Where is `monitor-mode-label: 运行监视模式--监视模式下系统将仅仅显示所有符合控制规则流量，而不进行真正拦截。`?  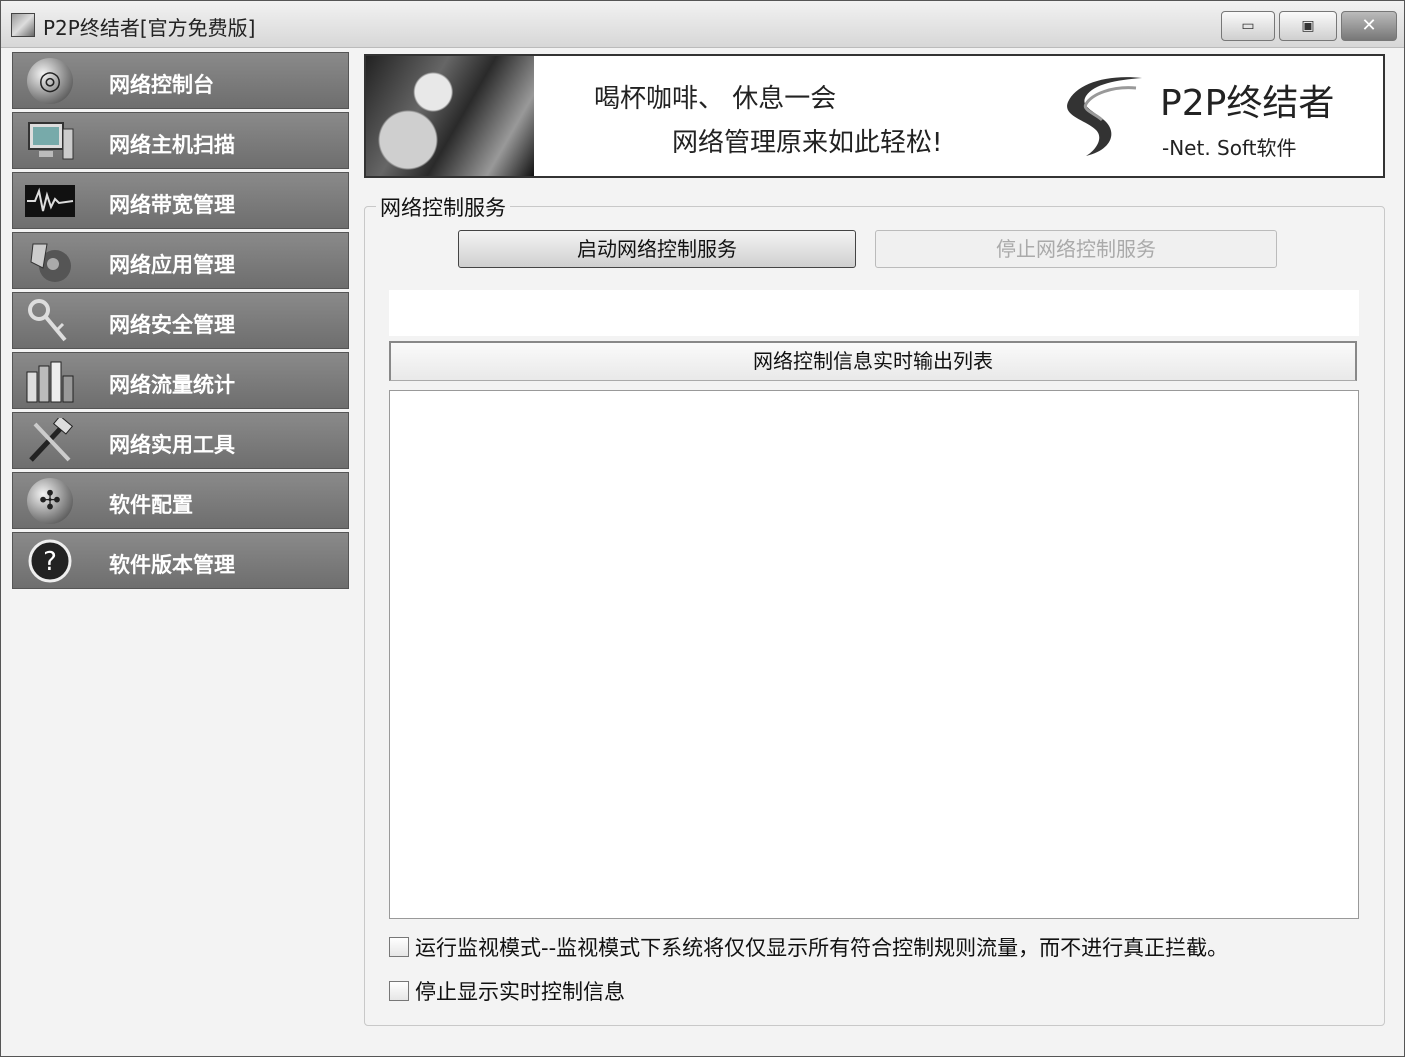 monitor-mode-label: 运行监视模式--监视模式下系统将仅仅显示所有符合控制规则流量，而不进行真正拦截。 is located at coordinates (822, 948).